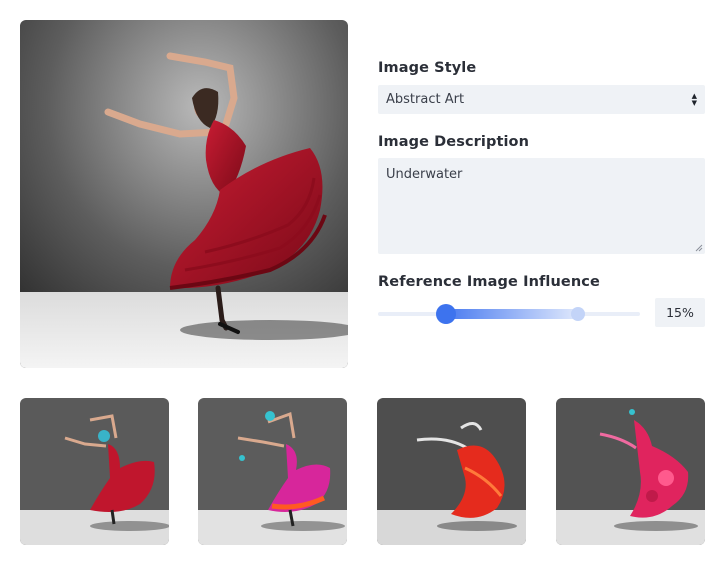  Describe the element at coordinates (489, 282) in the screenshot. I see `reference-influence-label: Reference Image Influence` at that location.